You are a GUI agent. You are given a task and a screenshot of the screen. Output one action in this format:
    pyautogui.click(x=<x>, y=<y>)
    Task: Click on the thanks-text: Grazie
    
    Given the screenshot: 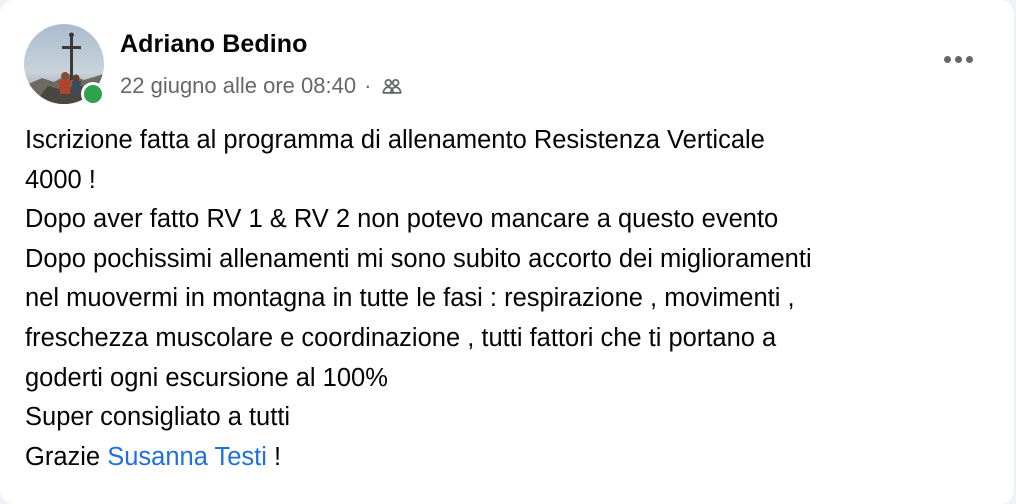 What is the action you would take?
    pyautogui.click(x=66, y=456)
    